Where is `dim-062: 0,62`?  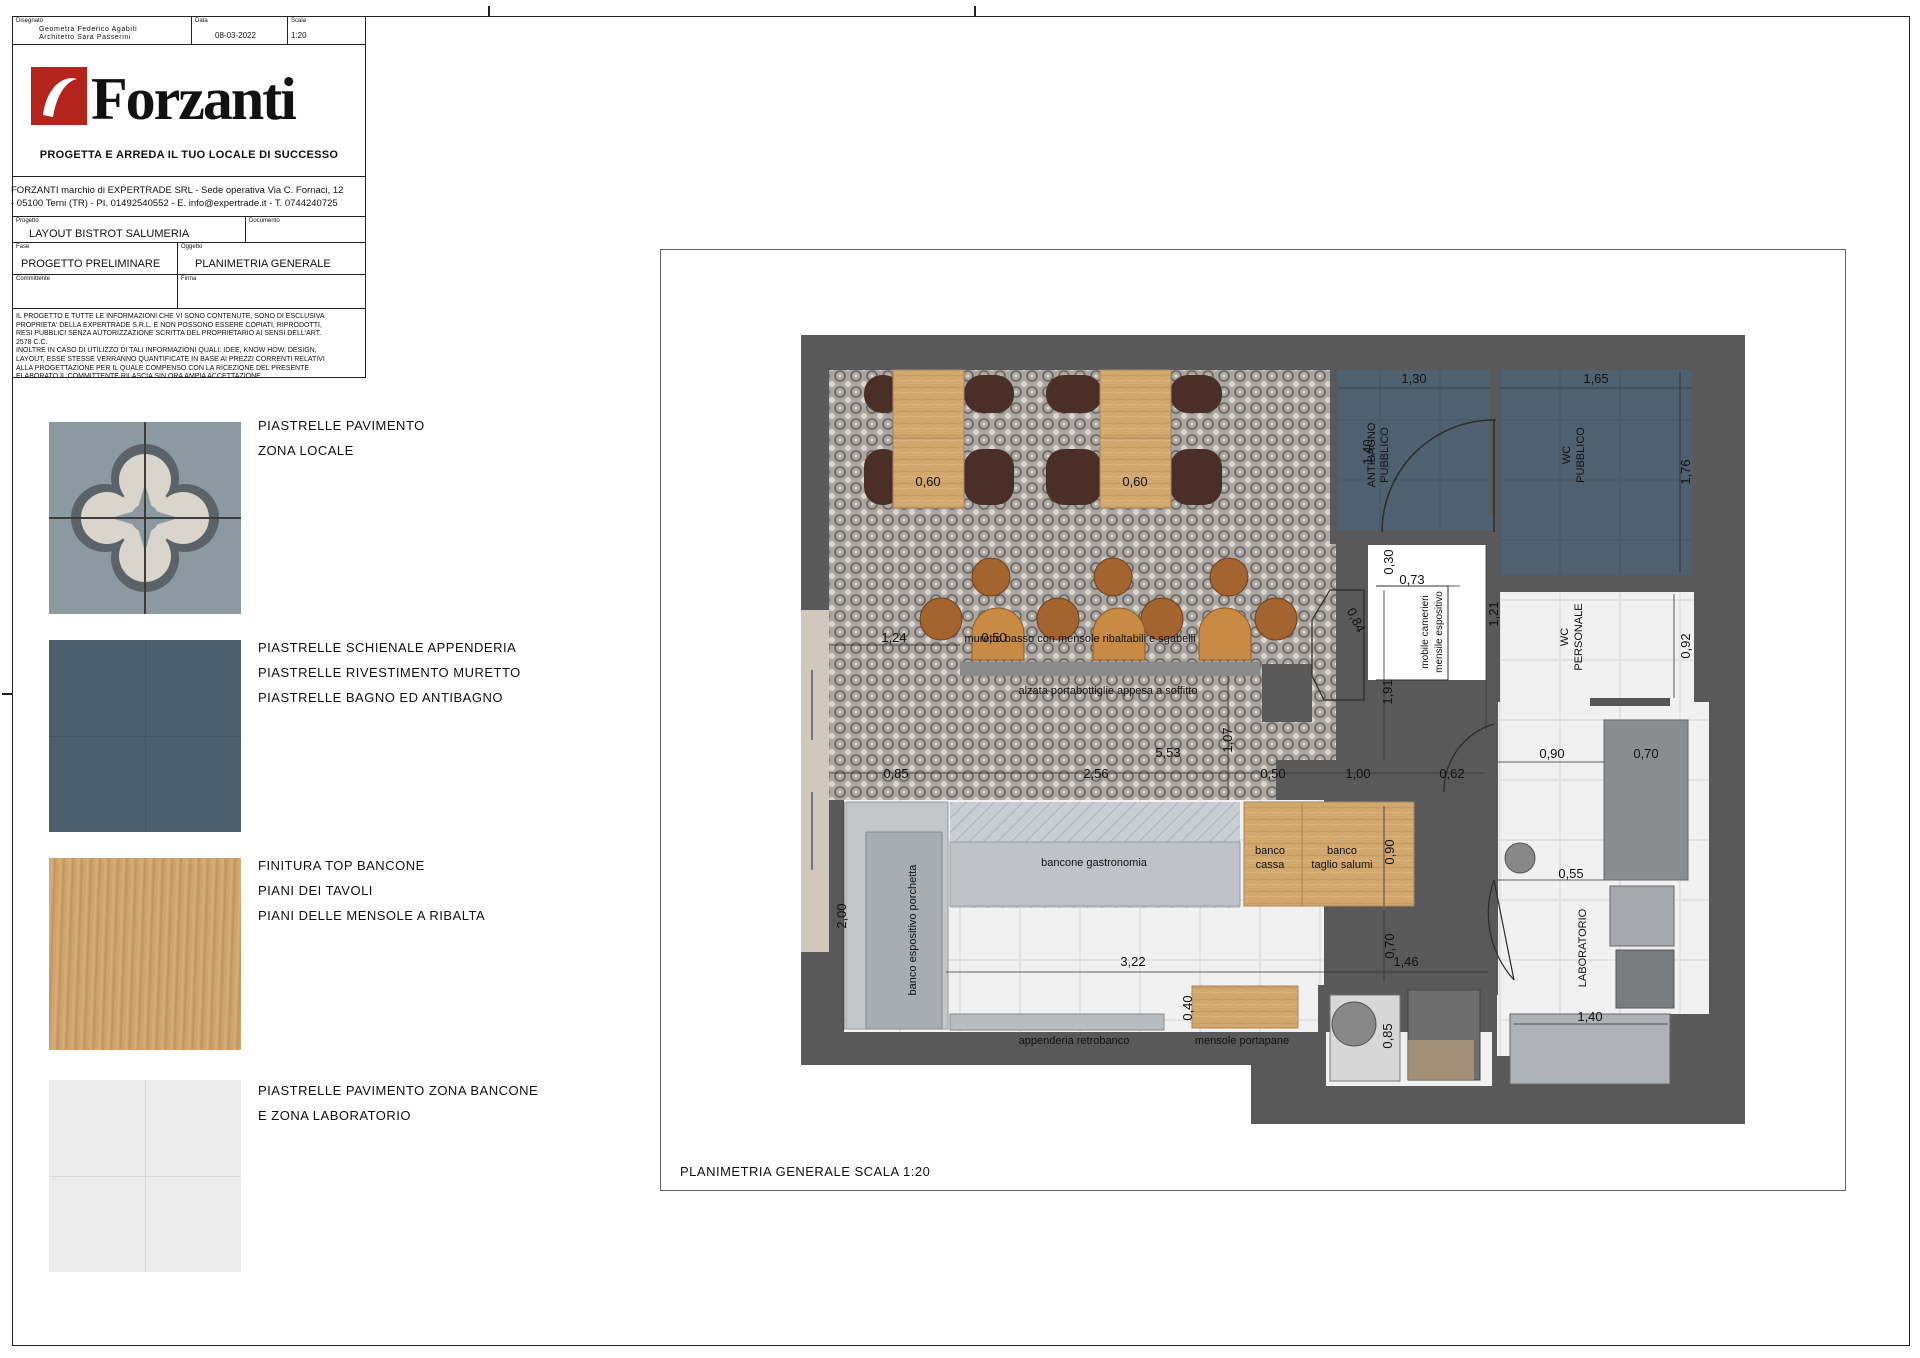
dim-062: 0,62 is located at coordinates (1451, 773).